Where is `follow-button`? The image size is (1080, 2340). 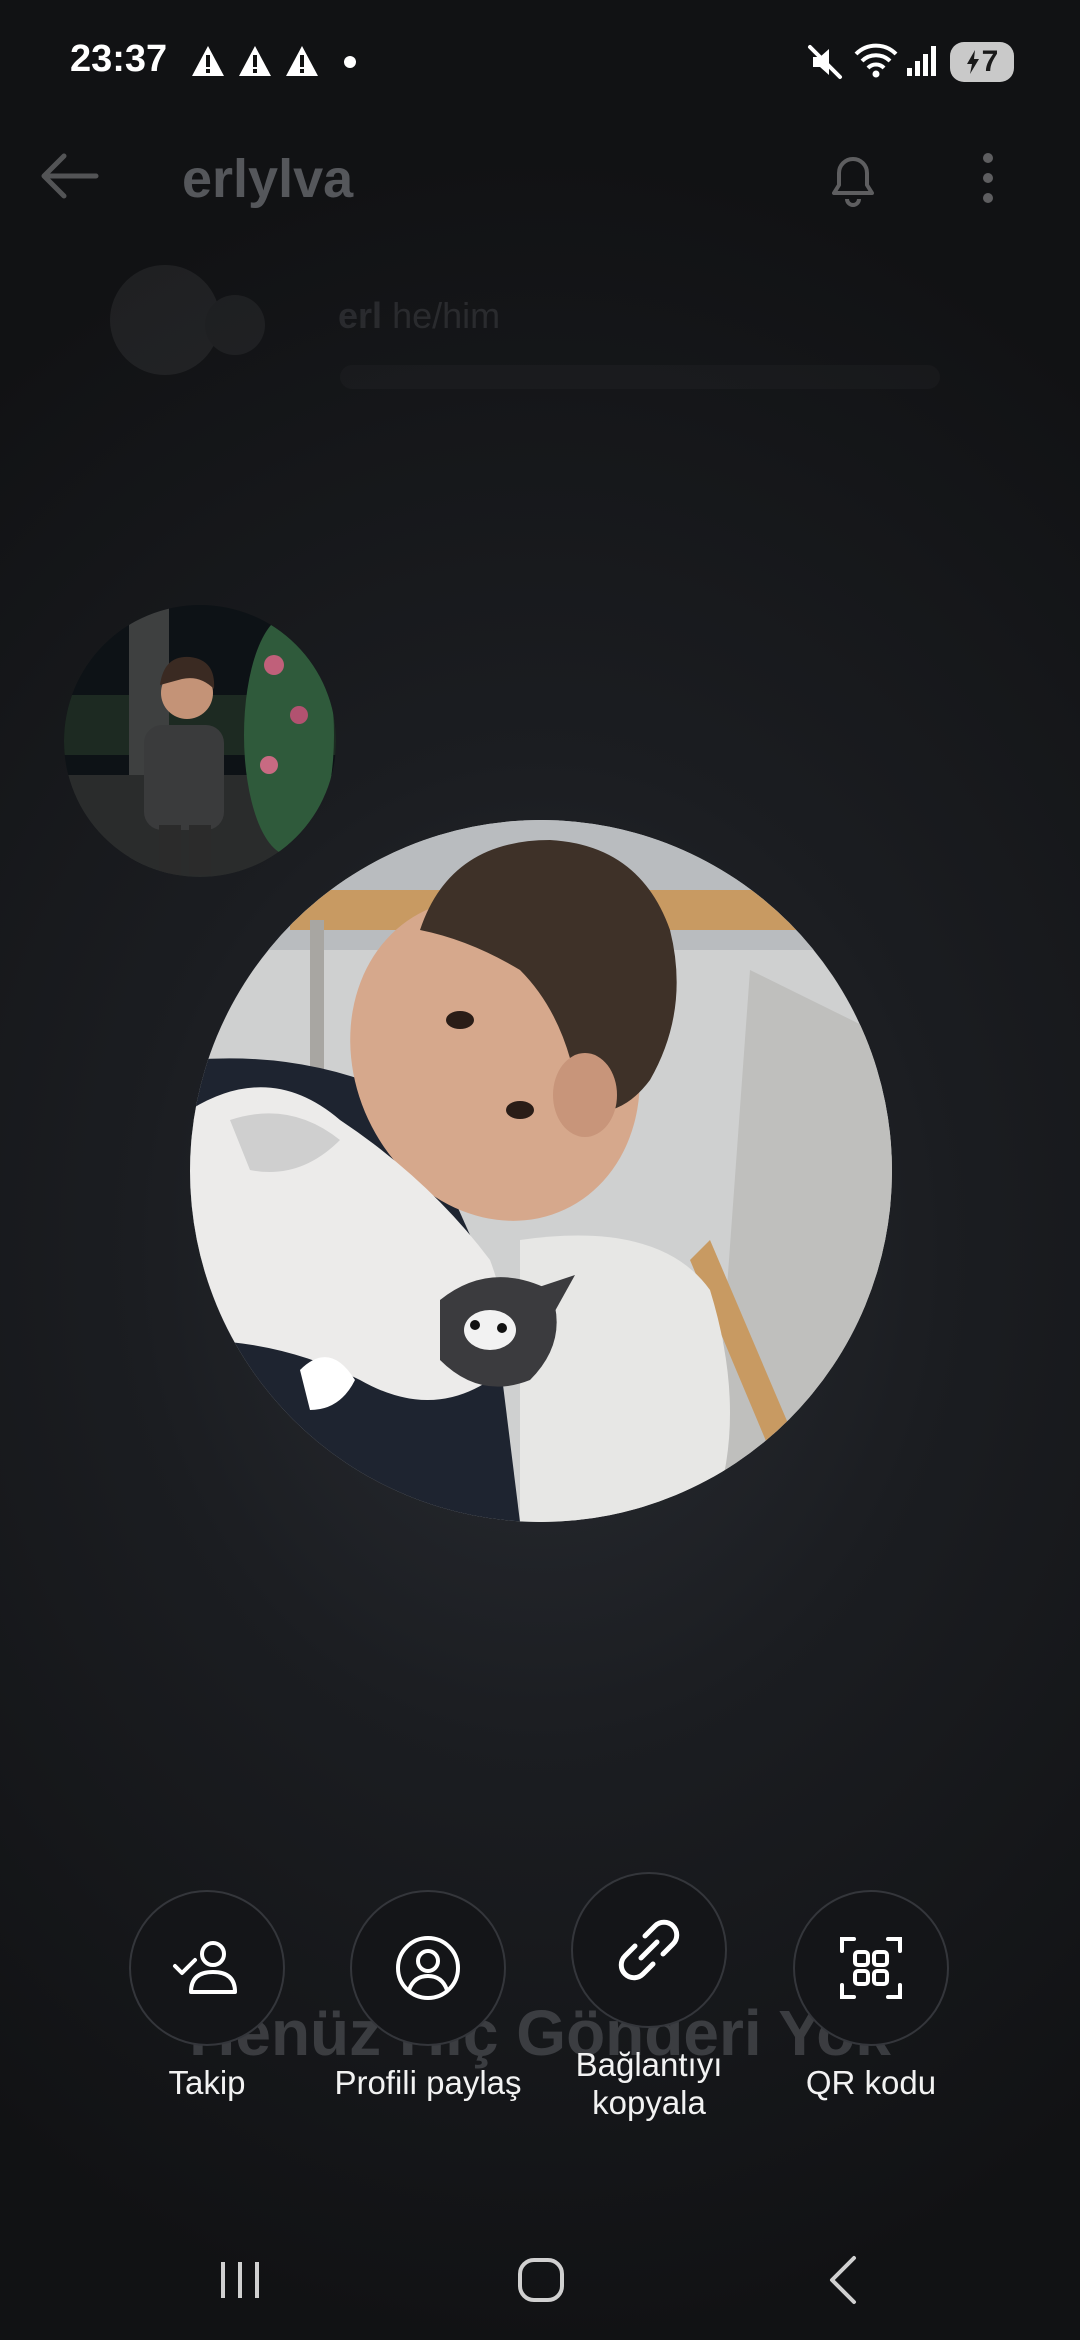 follow-button is located at coordinates (207, 1968).